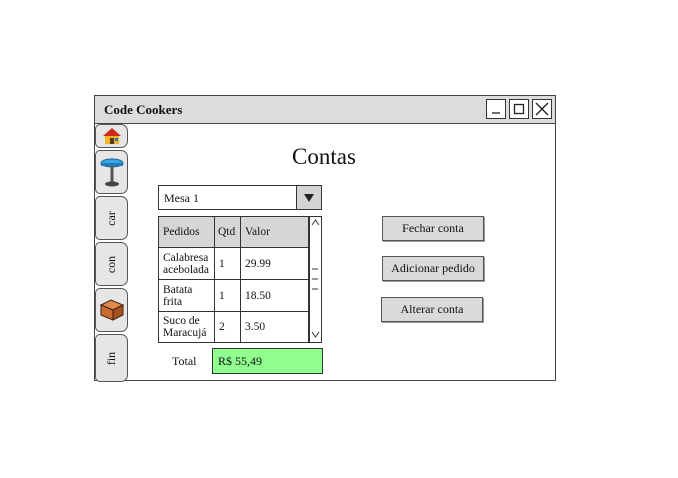 The width and height of the screenshot is (678, 478). I want to click on tab-tables, so click(111, 172).